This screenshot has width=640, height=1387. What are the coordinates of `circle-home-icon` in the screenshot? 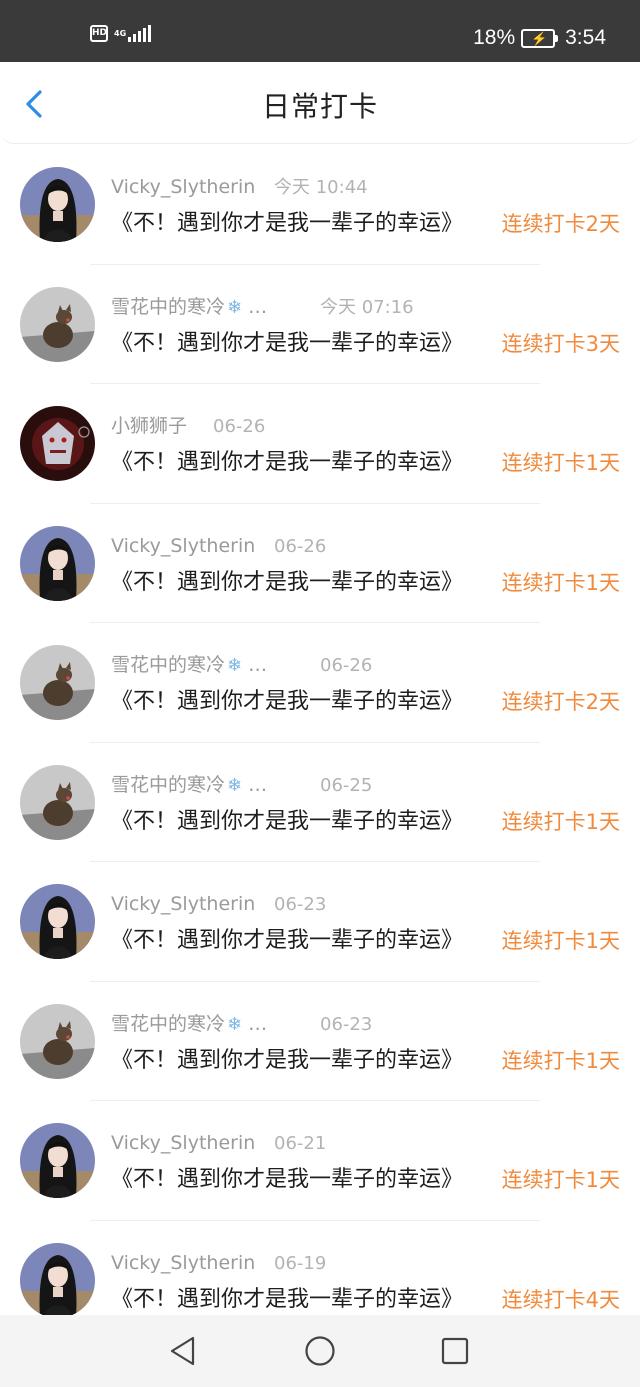 It's located at (320, 1351).